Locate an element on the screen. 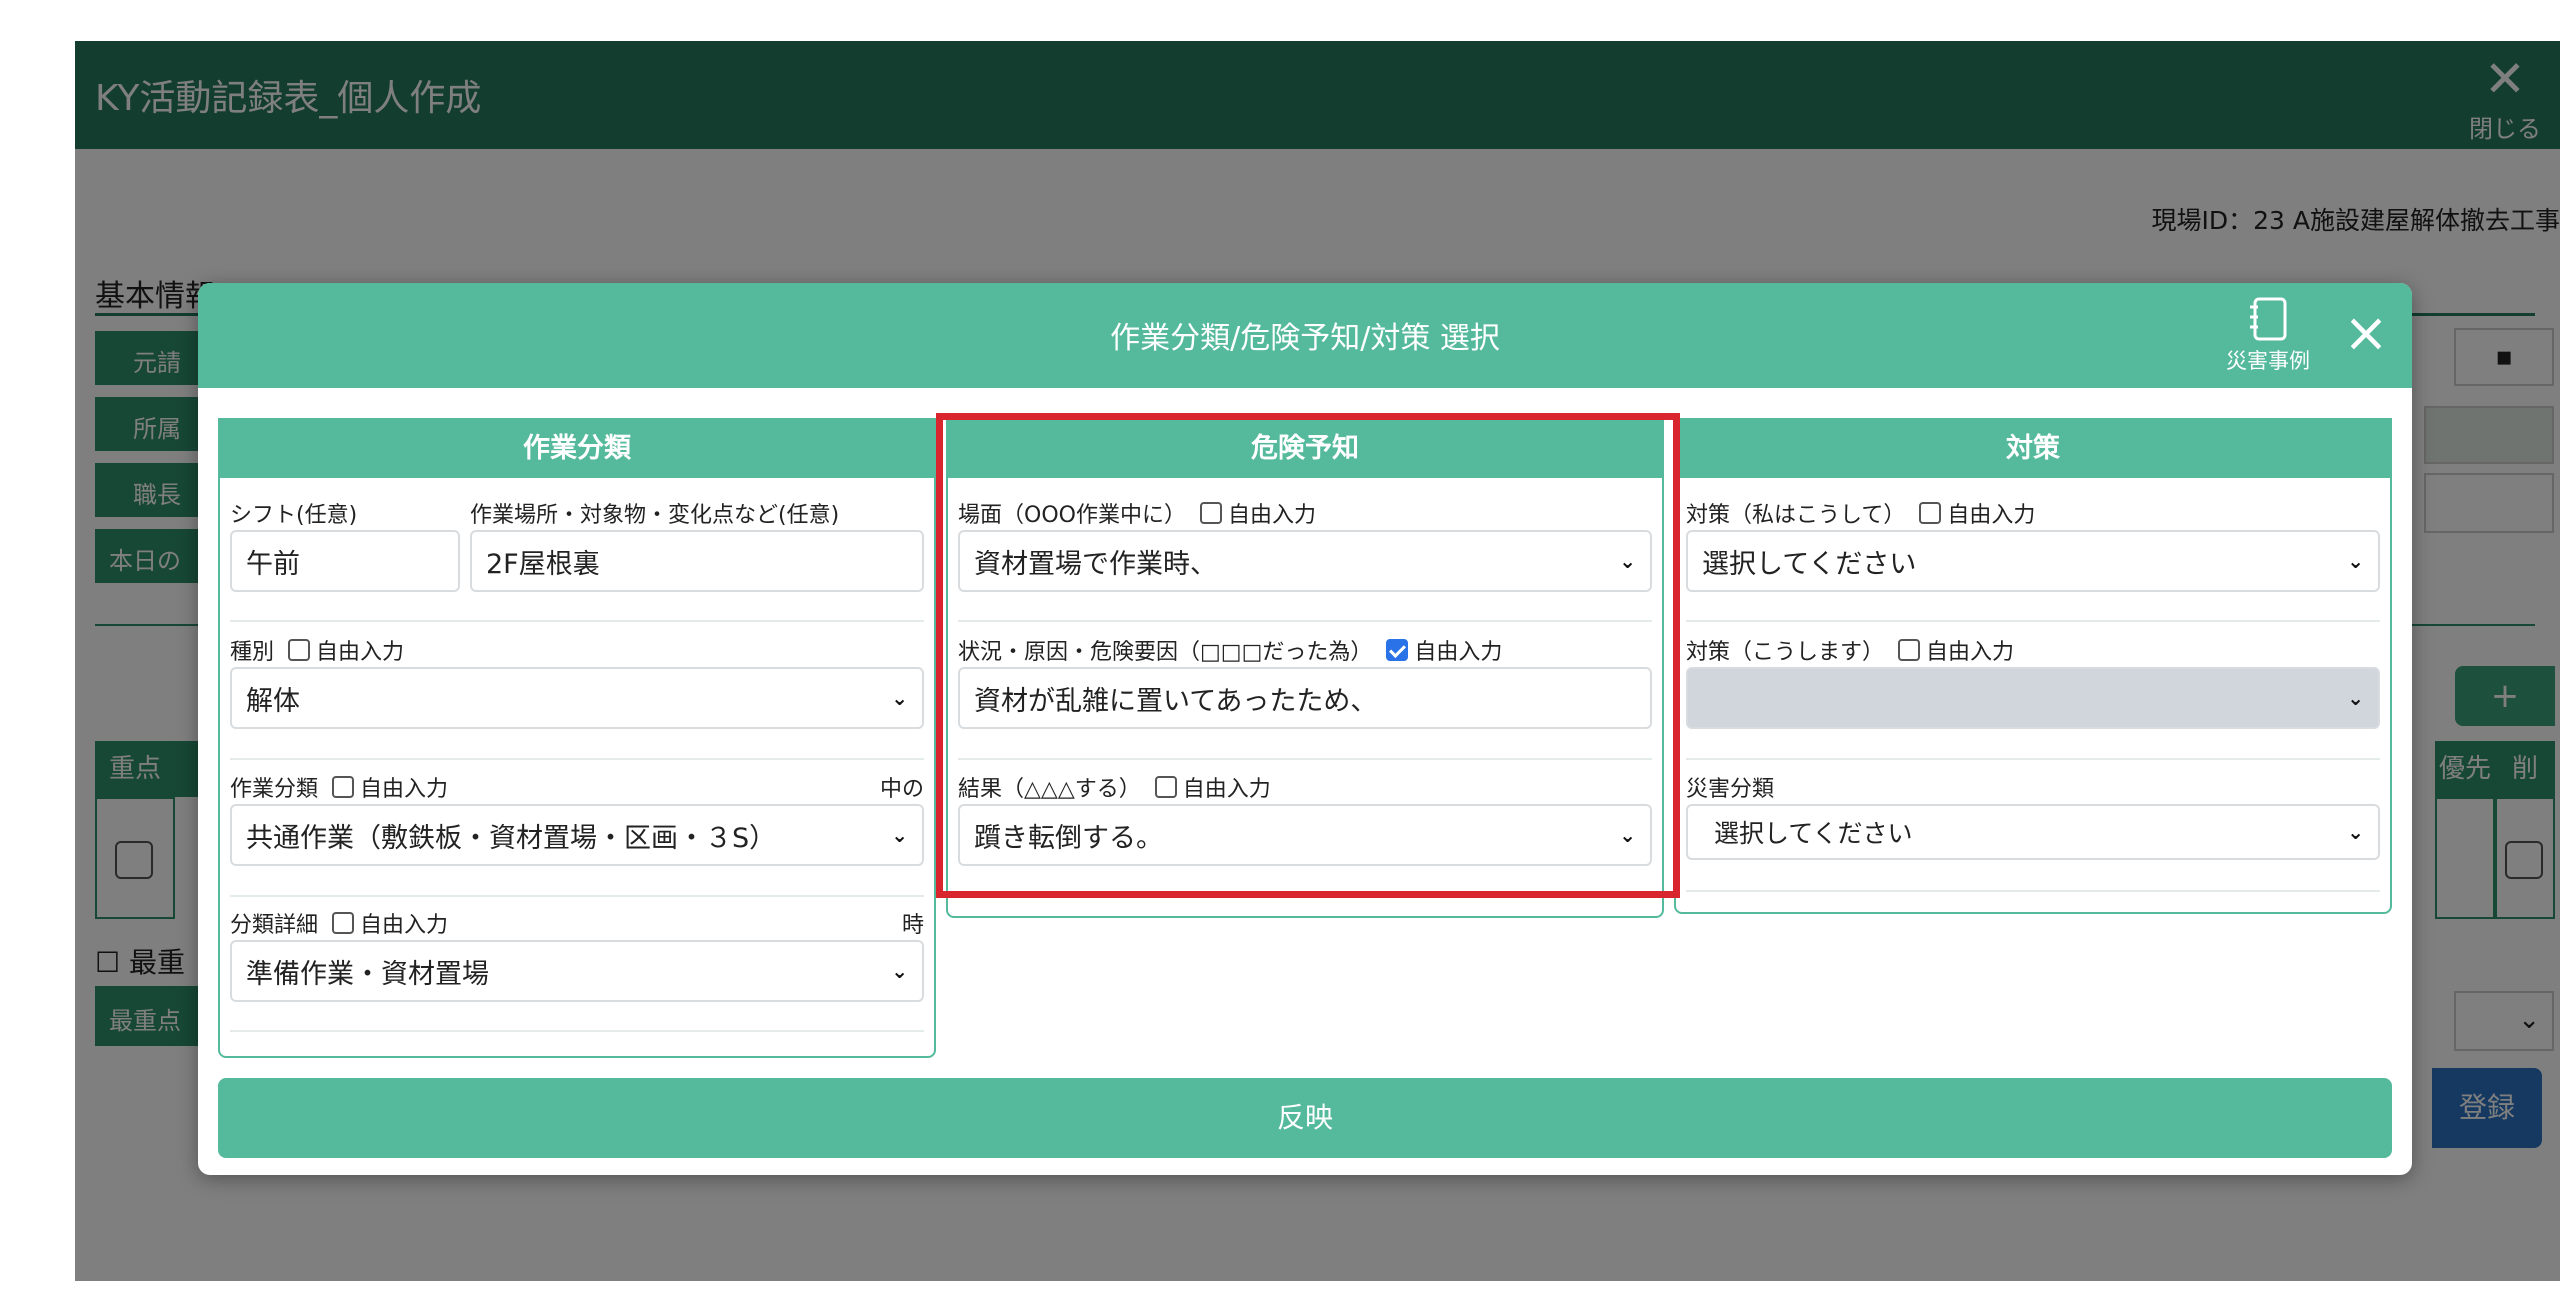 The width and height of the screenshot is (2560, 1309). result-select: 躓き転倒する。 ⌄ is located at coordinates (1305, 835).